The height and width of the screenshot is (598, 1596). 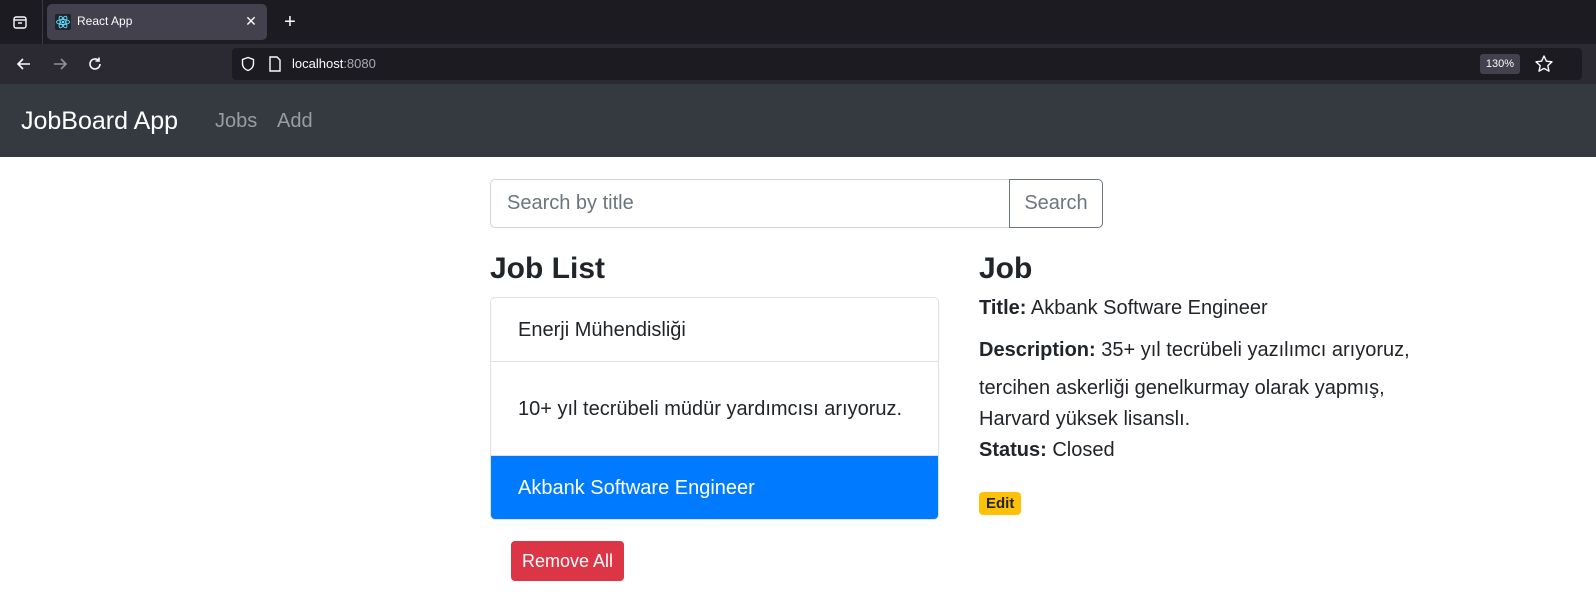 I want to click on url-bar: localhost:8080 130%, so click(x=907, y=64).